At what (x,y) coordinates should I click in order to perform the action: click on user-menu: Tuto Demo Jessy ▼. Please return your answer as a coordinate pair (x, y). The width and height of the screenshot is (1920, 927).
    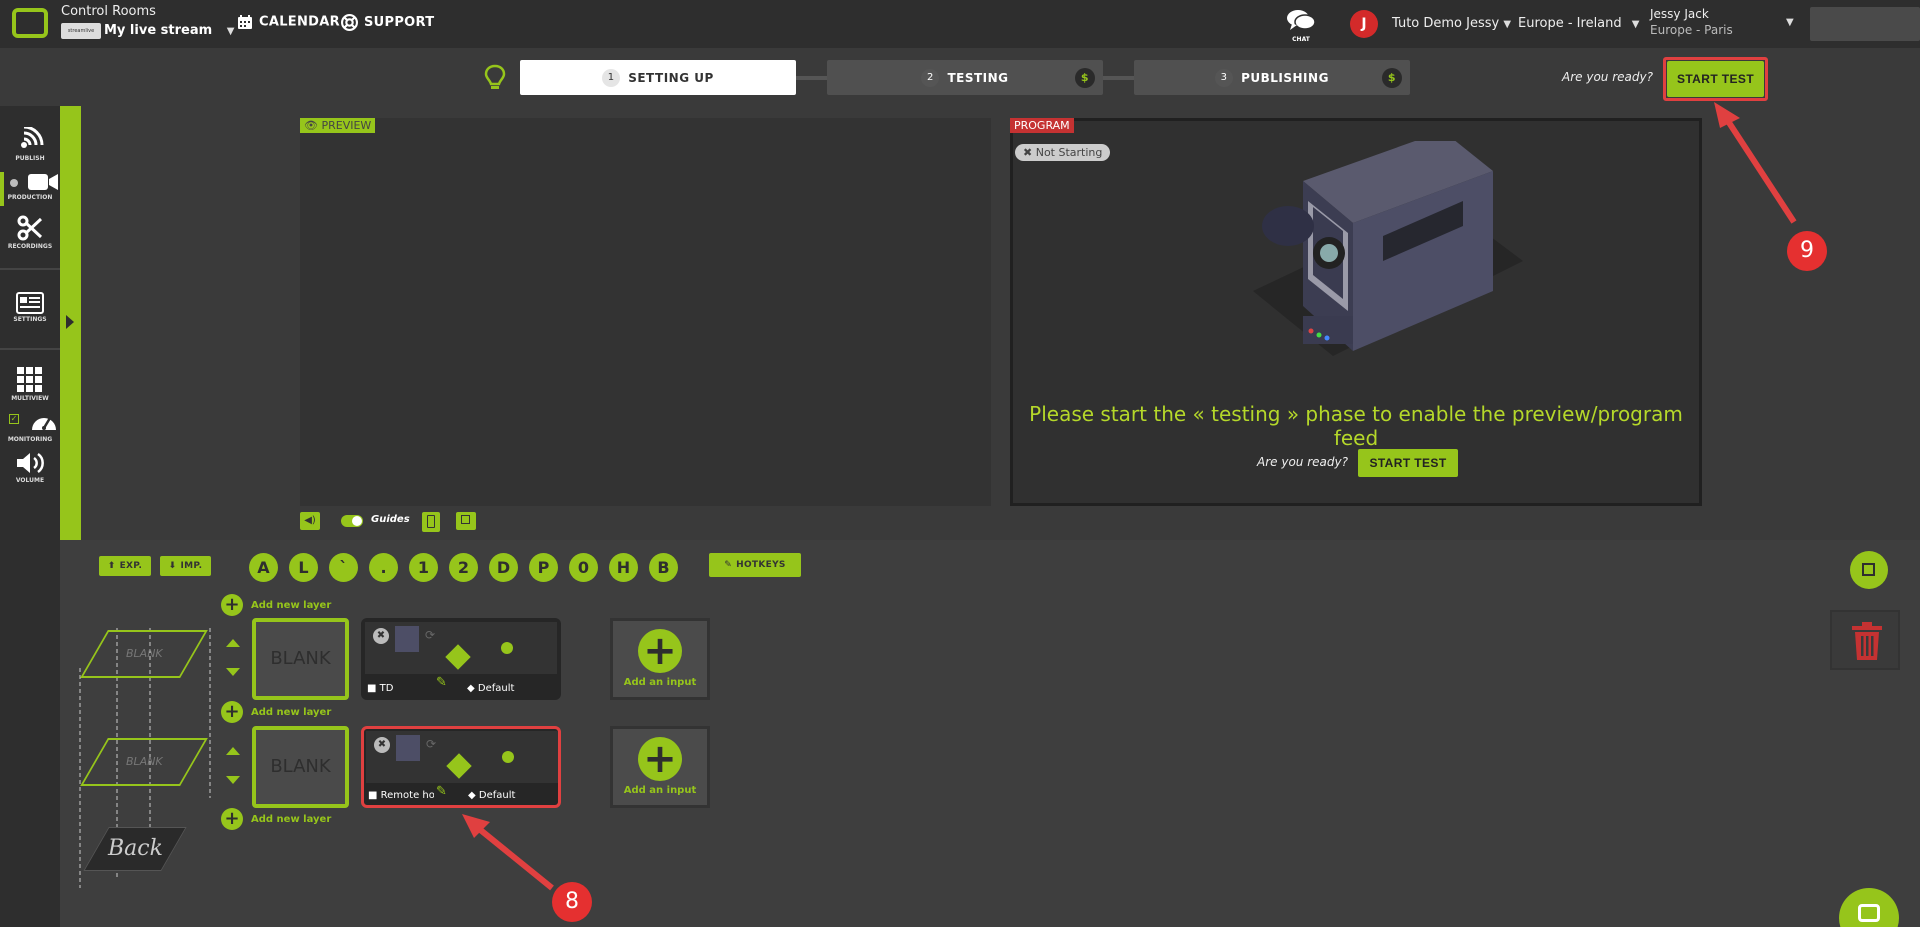
    Looking at the image, I should click on (1451, 23).